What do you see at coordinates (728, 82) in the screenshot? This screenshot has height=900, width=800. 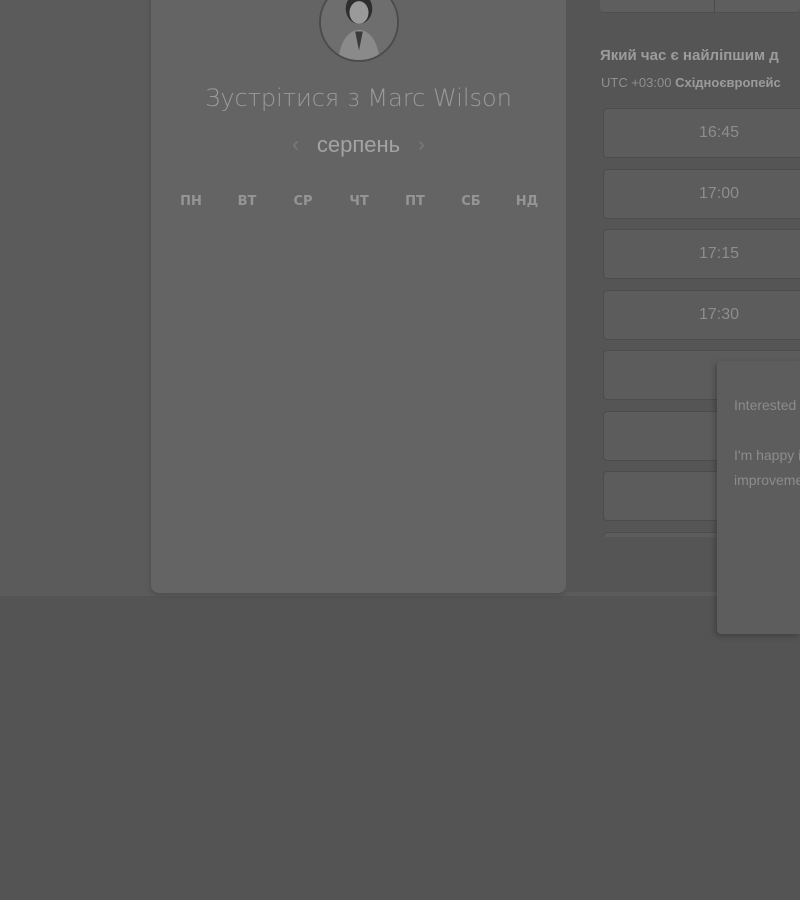 I see `timezone-name: Східноєвропейс` at bounding box center [728, 82].